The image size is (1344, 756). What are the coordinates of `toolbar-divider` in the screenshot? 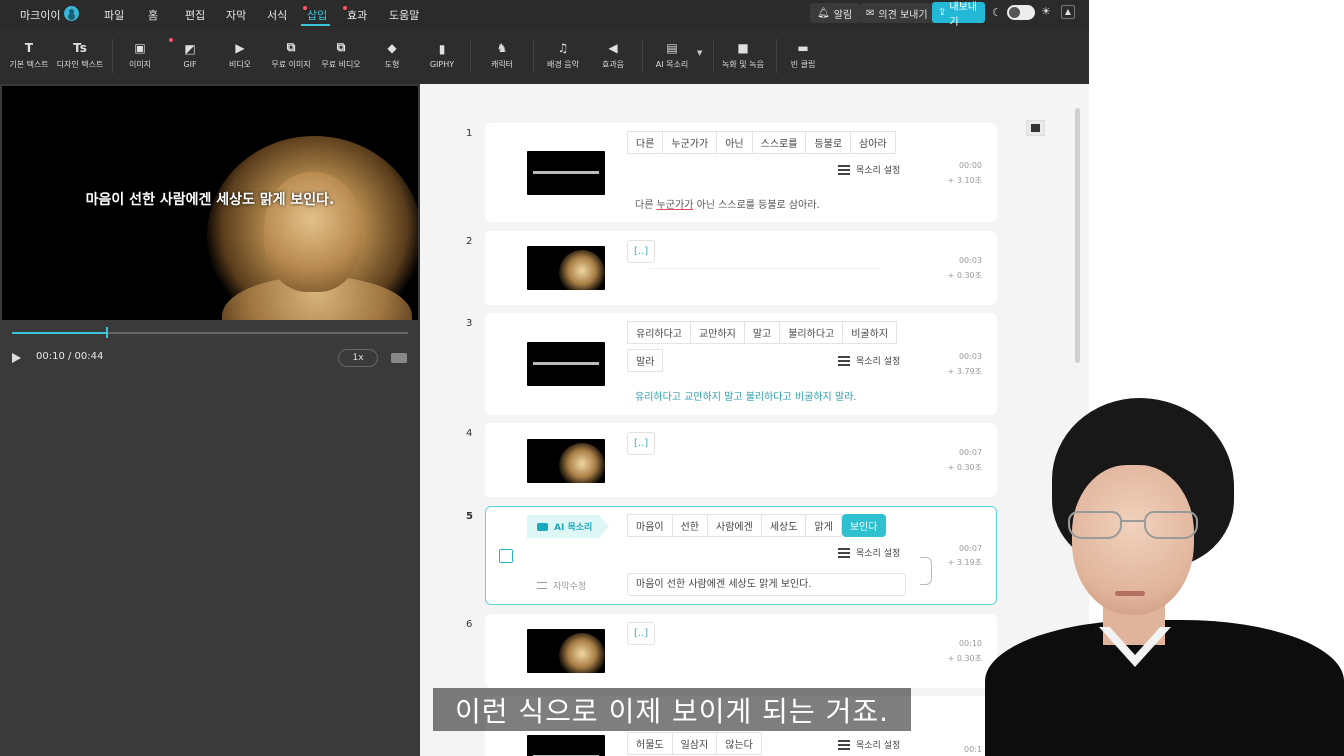 It's located at (776, 56).